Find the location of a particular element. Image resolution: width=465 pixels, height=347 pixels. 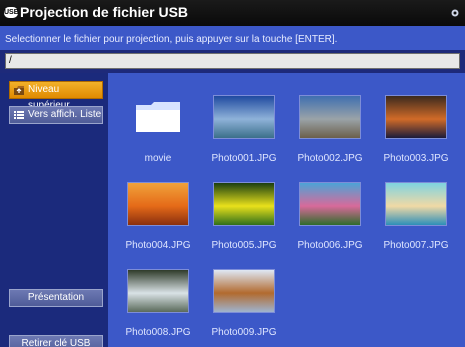

folder-icon is located at coordinates (158, 117).